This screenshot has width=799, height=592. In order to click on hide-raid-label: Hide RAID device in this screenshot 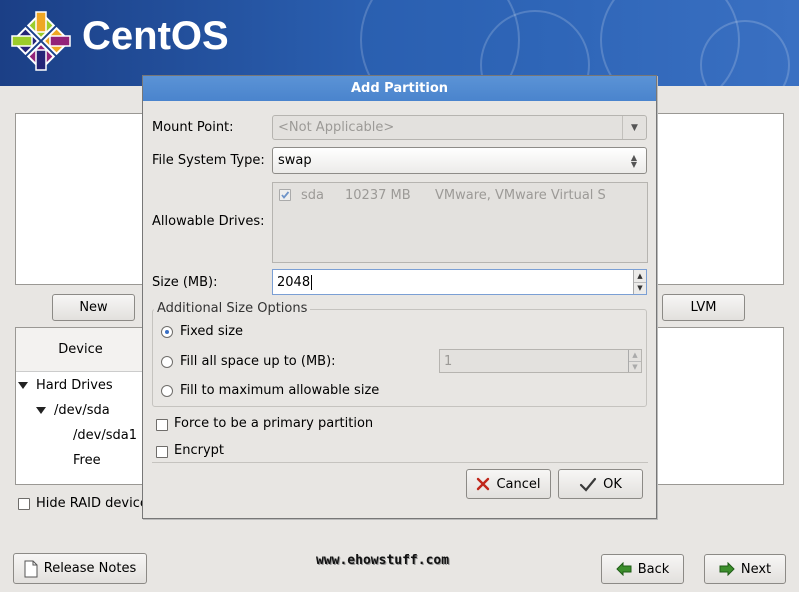, I will do `click(92, 503)`.